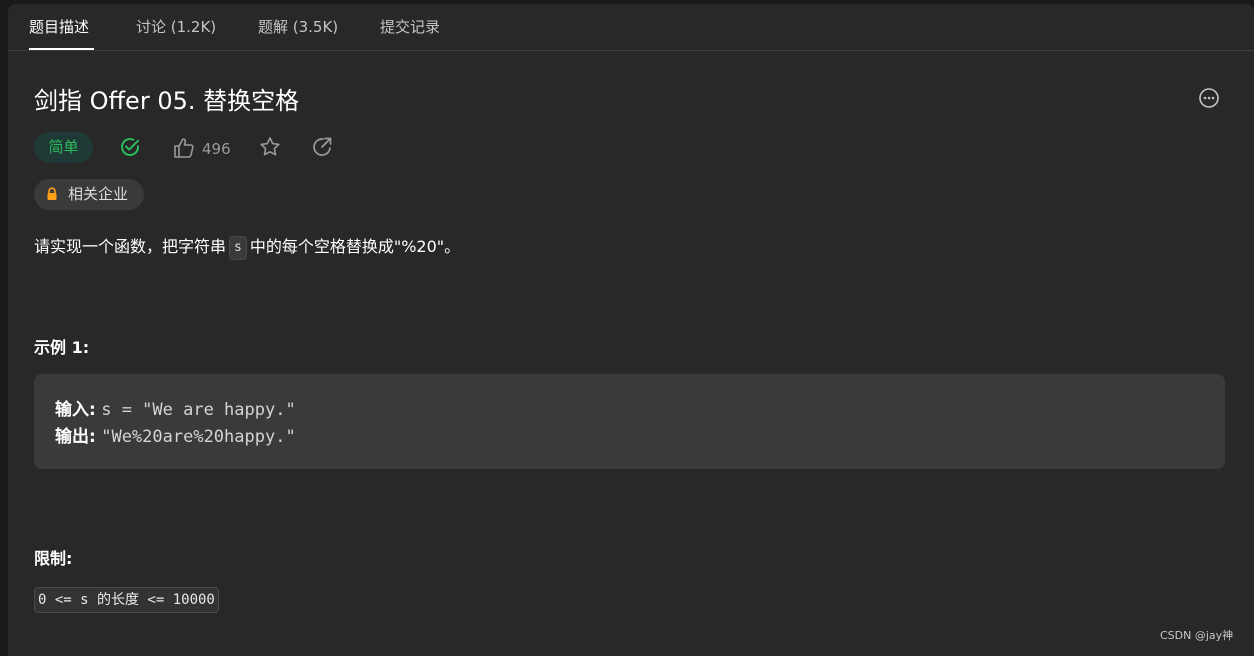 This screenshot has height=656, width=1254. Describe the element at coordinates (98, 194) in the screenshot. I see `related-companies-label: 相关企业` at that location.